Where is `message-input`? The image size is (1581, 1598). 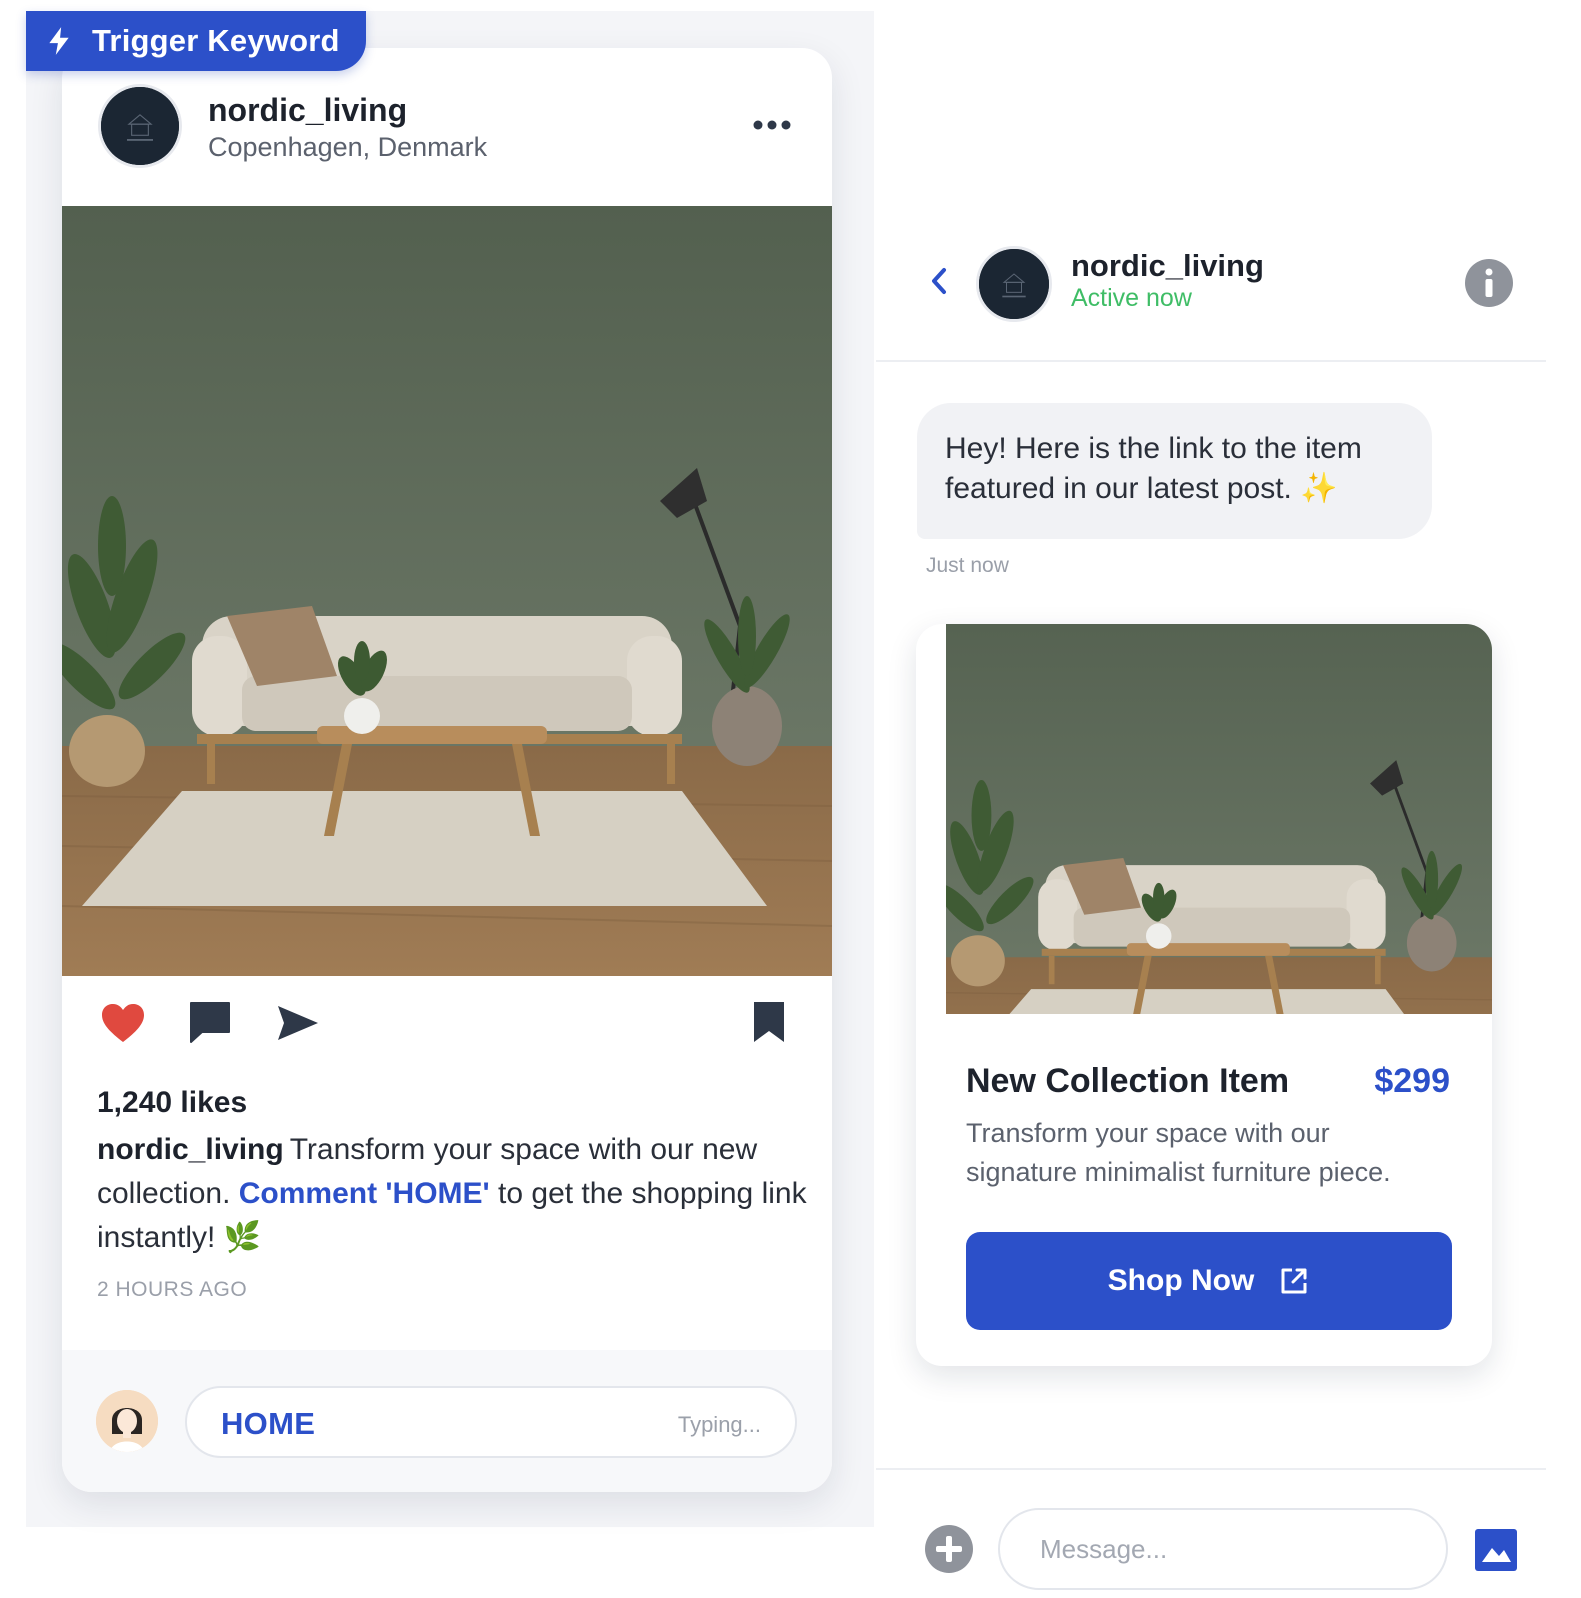
message-input is located at coordinates (1223, 1549).